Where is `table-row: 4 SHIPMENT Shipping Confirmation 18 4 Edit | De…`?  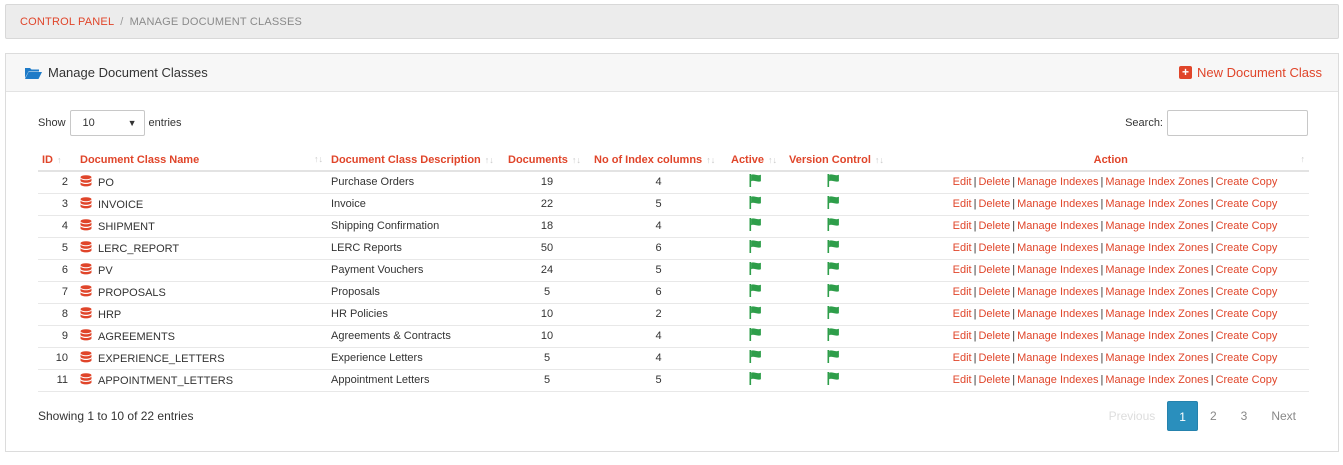
table-row: 4 SHIPMENT Shipping Confirmation 18 4 Edit | De… is located at coordinates (673, 226).